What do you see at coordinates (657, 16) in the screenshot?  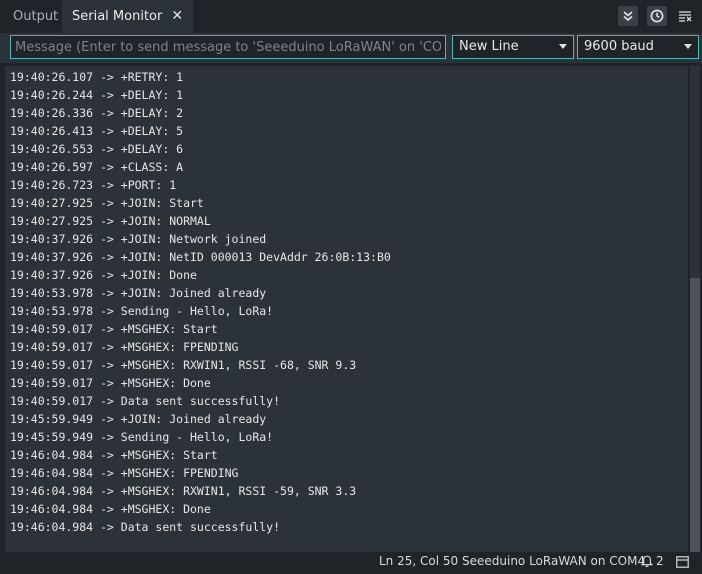 I see `clock-icon` at bounding box center [657, 16].